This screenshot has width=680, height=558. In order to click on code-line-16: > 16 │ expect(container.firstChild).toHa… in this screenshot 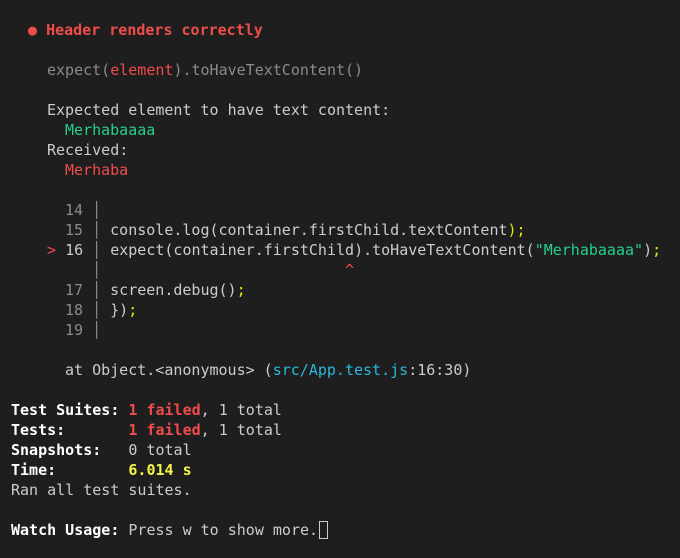, I will do `click(354, 250)`.